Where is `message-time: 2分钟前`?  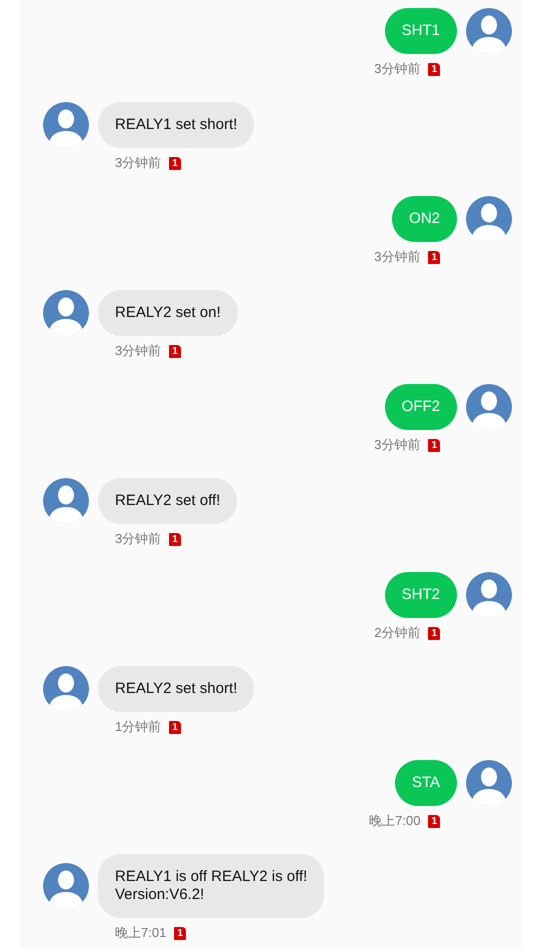
message-time: 2分钟前 is located at coordinates (397, 633).